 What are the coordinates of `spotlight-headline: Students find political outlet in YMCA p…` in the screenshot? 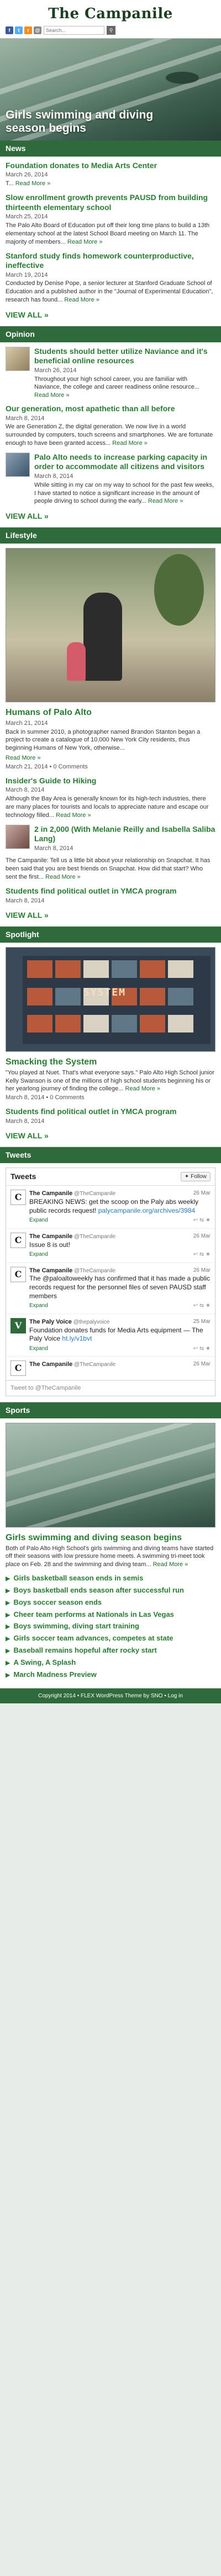 It's located at (110, 1112).